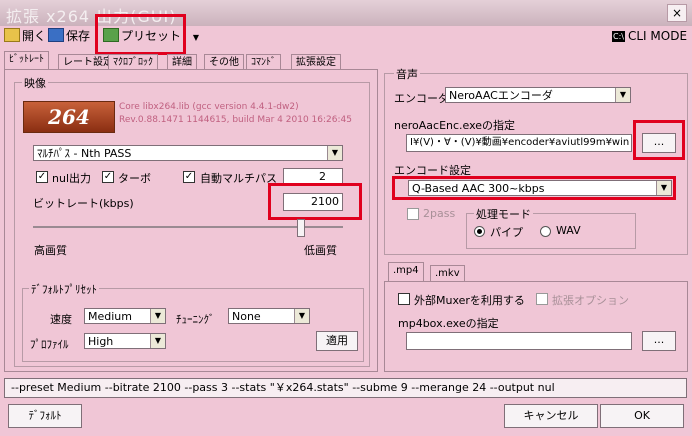  I want to click on tab-details: 詳細, so click(182, 62).